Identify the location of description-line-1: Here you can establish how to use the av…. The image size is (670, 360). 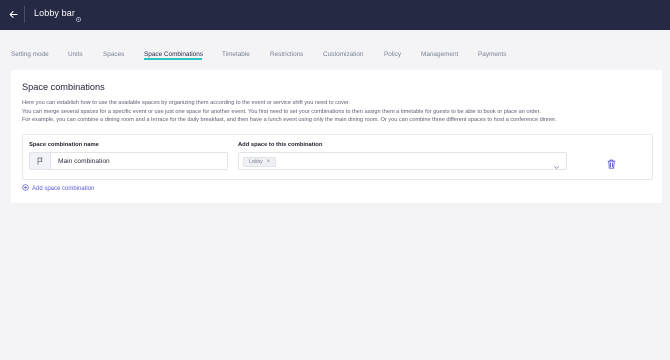
(186, 103).